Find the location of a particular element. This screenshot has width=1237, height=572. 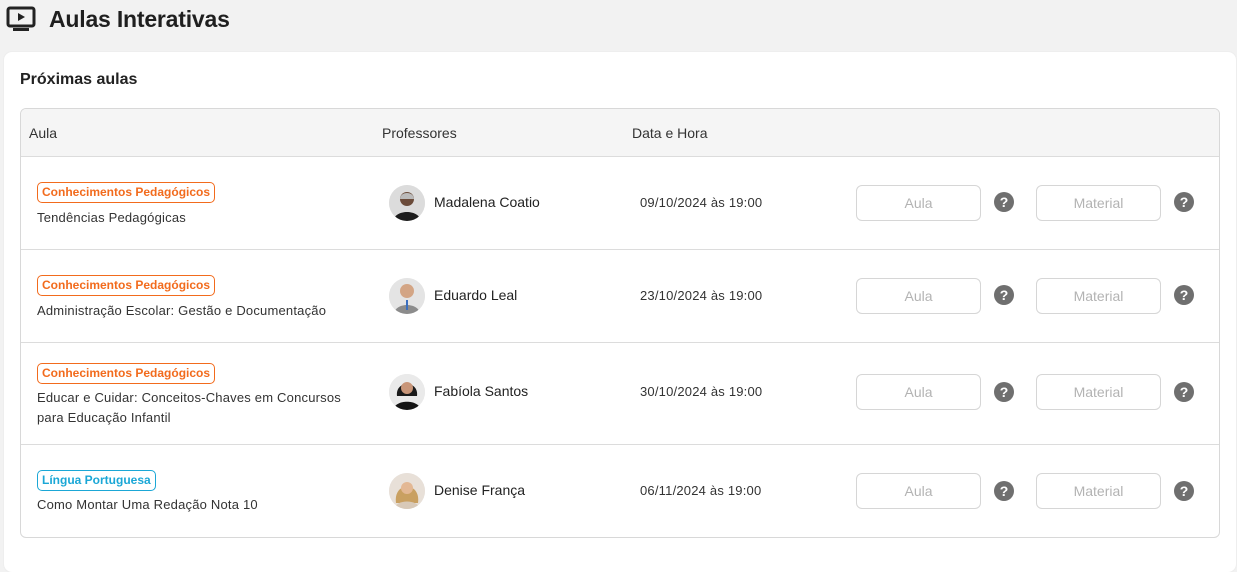

play-tv-icon is located at coordinates (21, 19).